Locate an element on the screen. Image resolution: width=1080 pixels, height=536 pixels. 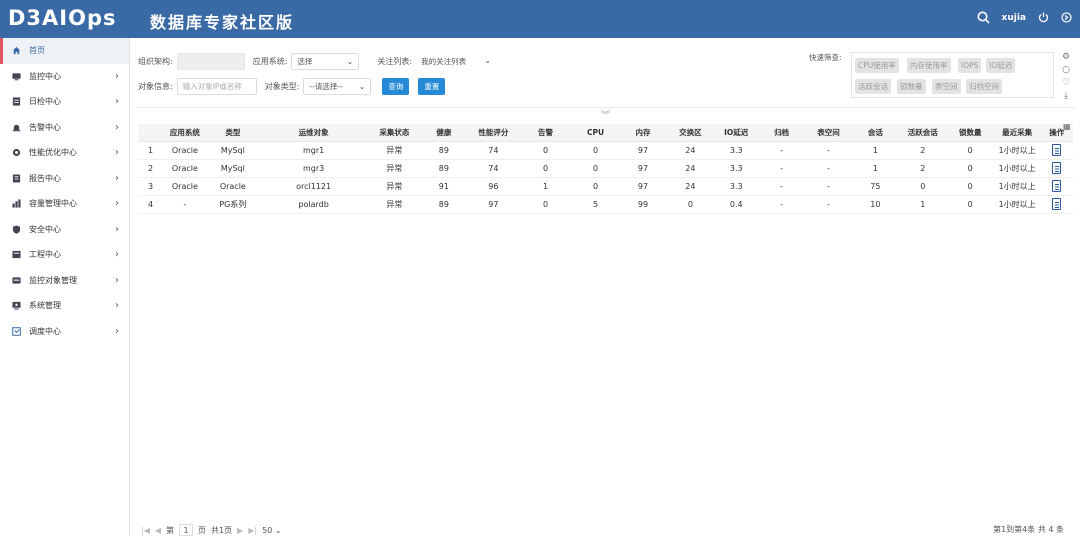
cell-sessions: 10 is located at coordinates (875, 204).